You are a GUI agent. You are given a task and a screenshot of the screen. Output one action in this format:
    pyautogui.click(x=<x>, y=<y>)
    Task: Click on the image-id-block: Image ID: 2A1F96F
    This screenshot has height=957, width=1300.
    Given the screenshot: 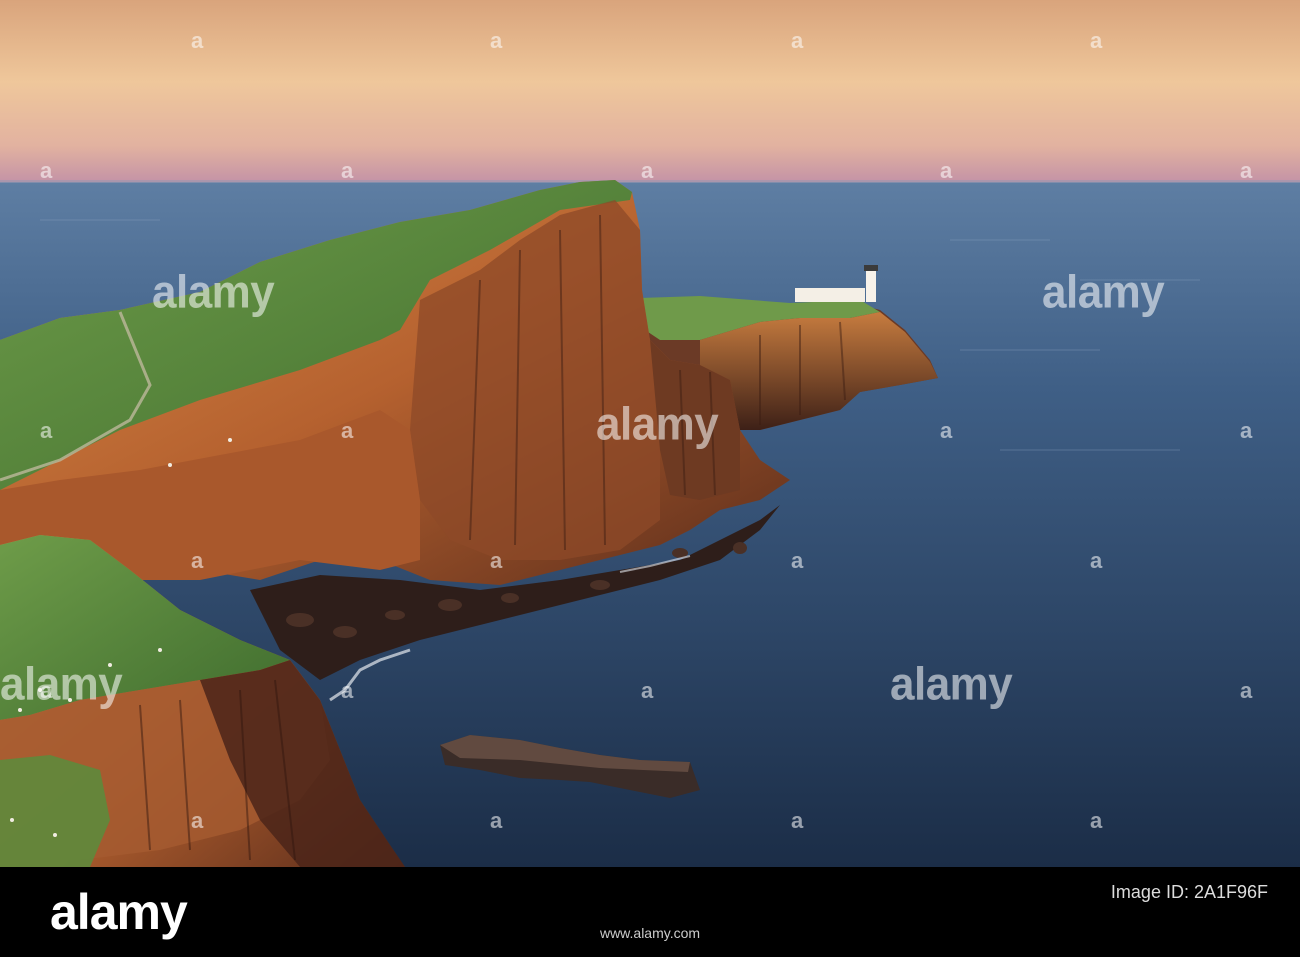 What is the action you would take?
    pyautogui.click(x=1189, y=892)
    